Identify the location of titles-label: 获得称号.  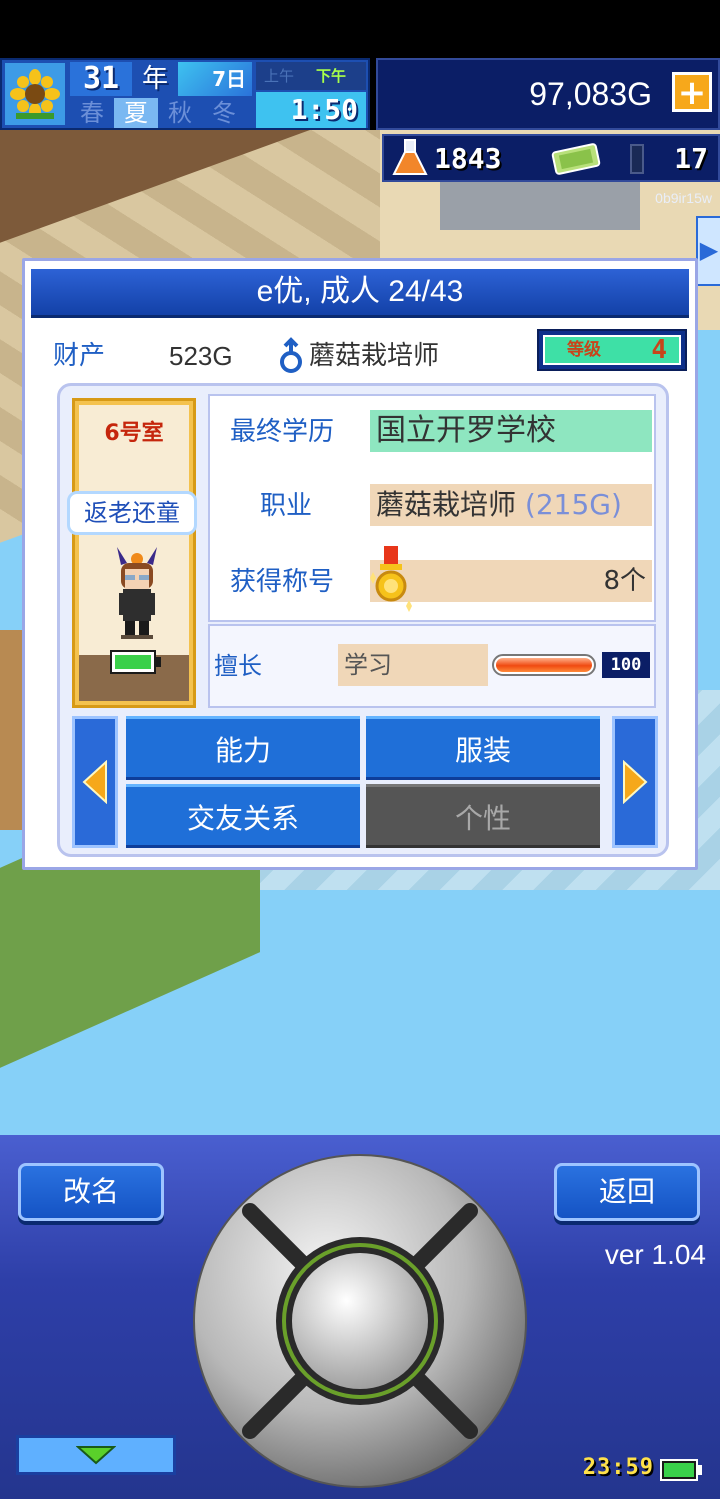
(282, 582).